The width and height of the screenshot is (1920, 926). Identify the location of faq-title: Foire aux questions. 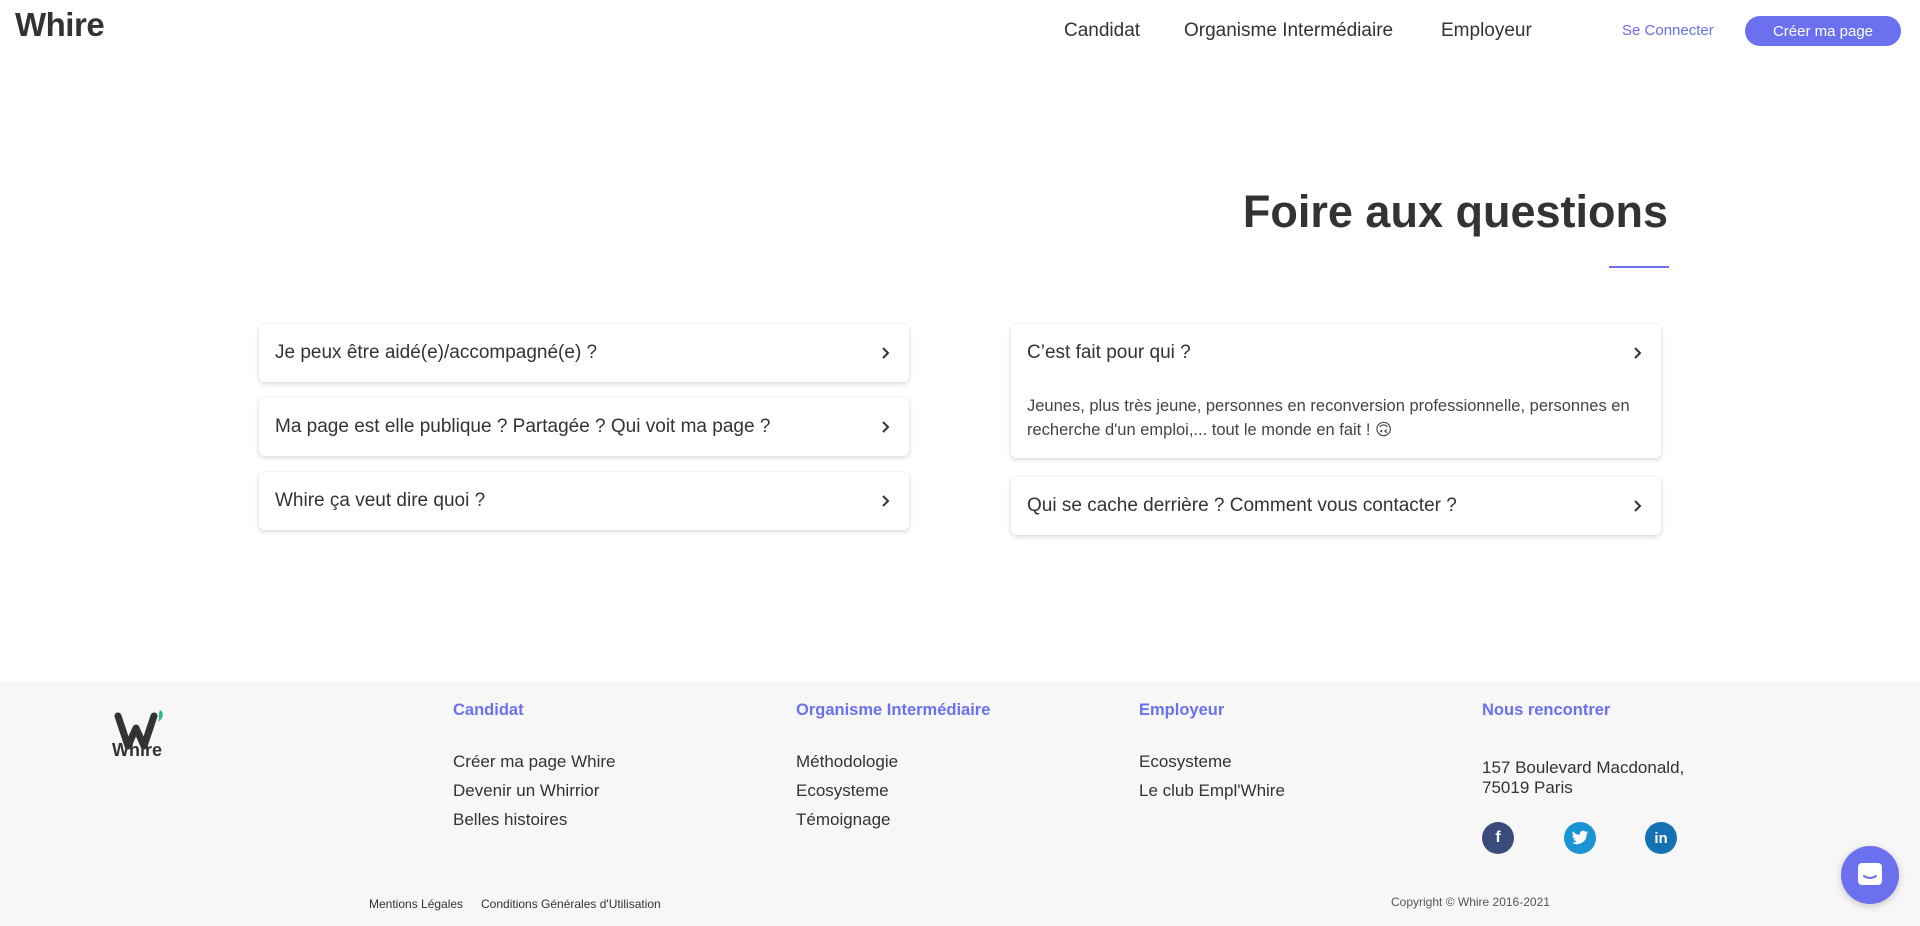
(1455, 211).